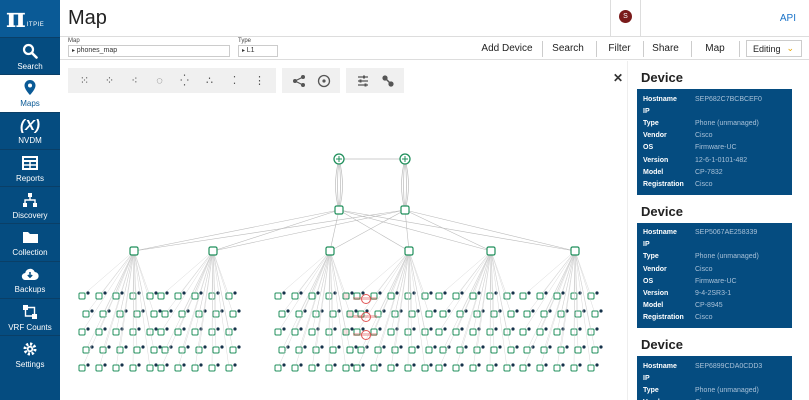 Image resolution: width=809 pixels, height=400 pixels. What do you see at coordinates (339, 210) in the screenshot?
I see `distribution-switch-node` at bounding box center [339, 210].